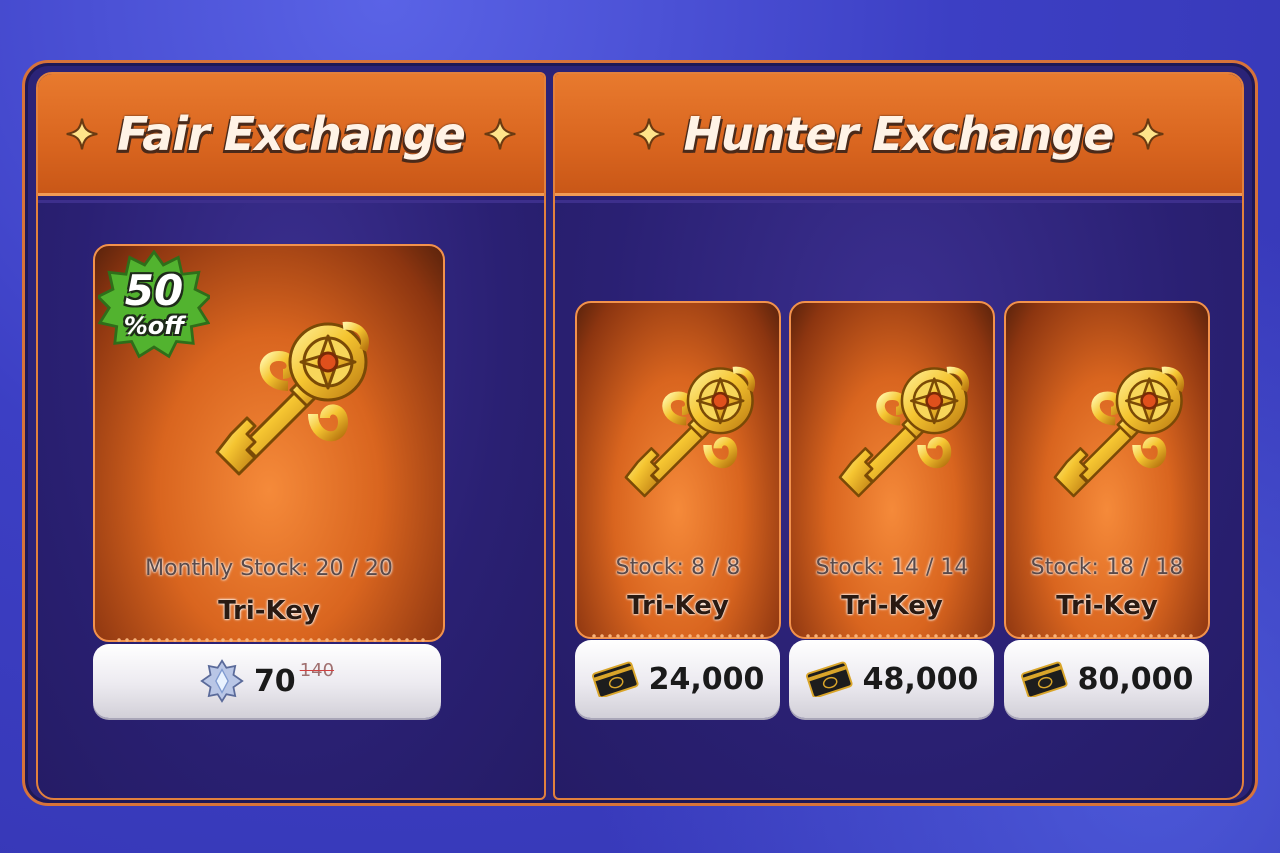  I want to click on fair-item-stock: Monthly Stock: 20 / 20, so click(269, 568).